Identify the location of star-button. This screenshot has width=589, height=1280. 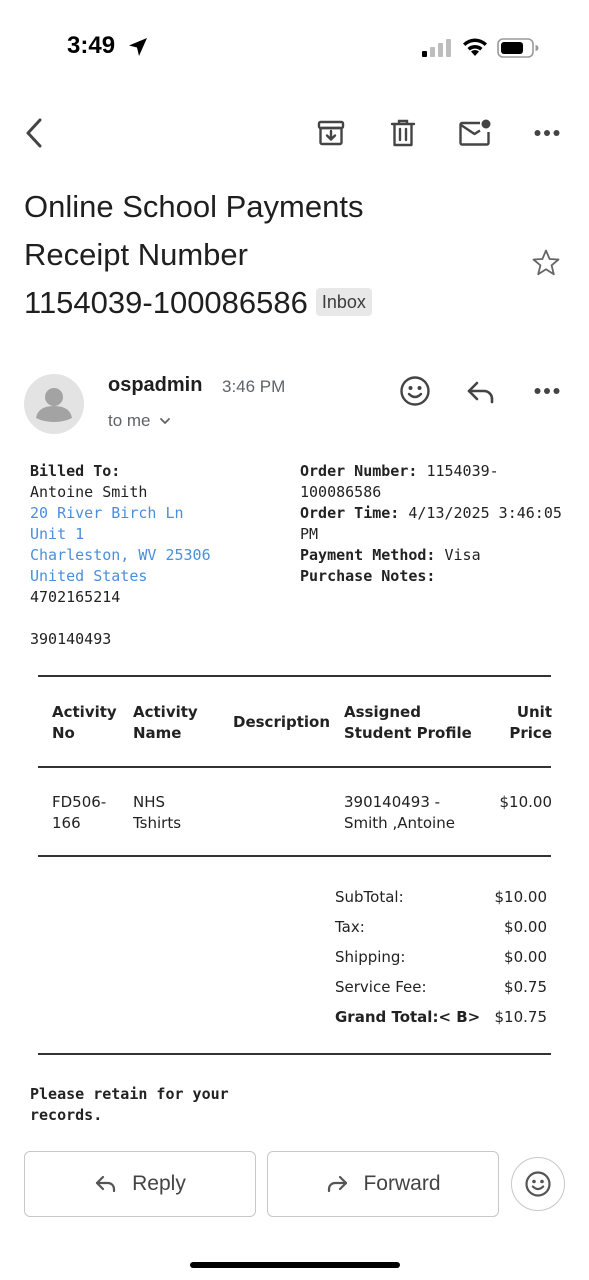
(546, 263).